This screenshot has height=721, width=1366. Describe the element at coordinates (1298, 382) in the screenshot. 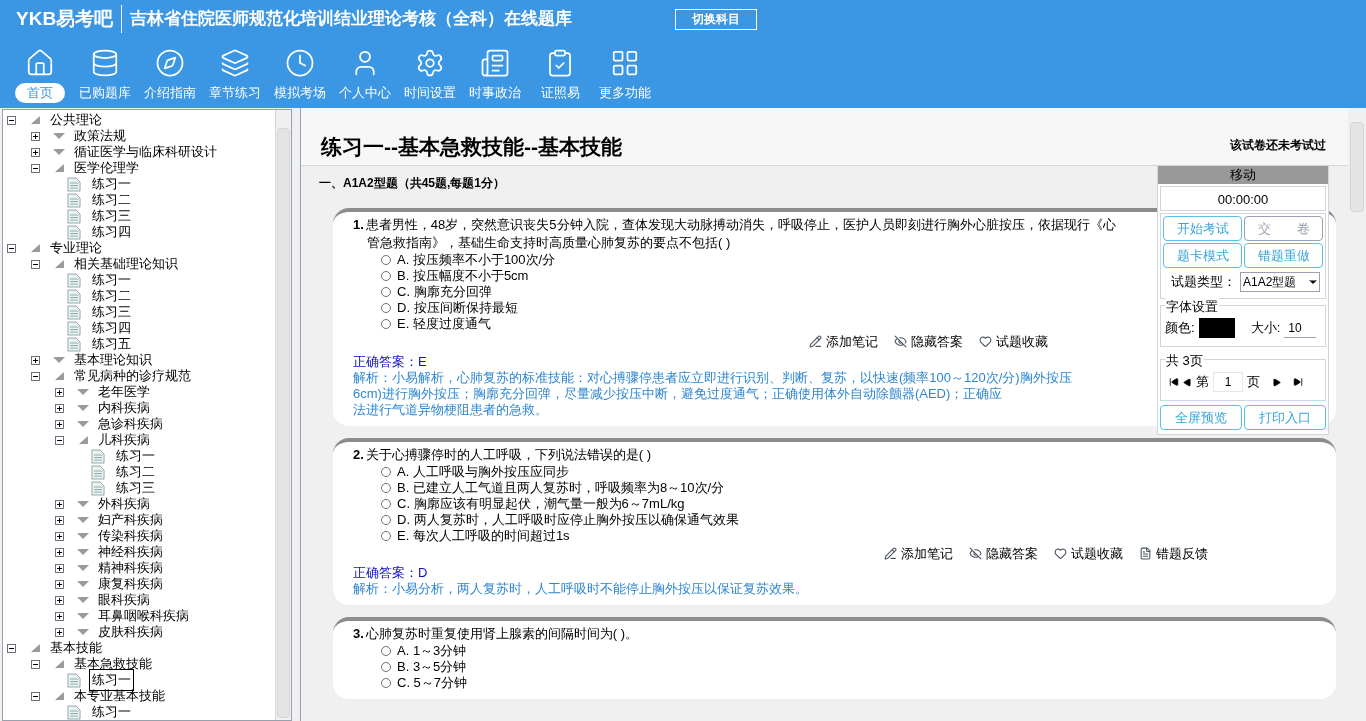

I see `last-page-icon` at that location.